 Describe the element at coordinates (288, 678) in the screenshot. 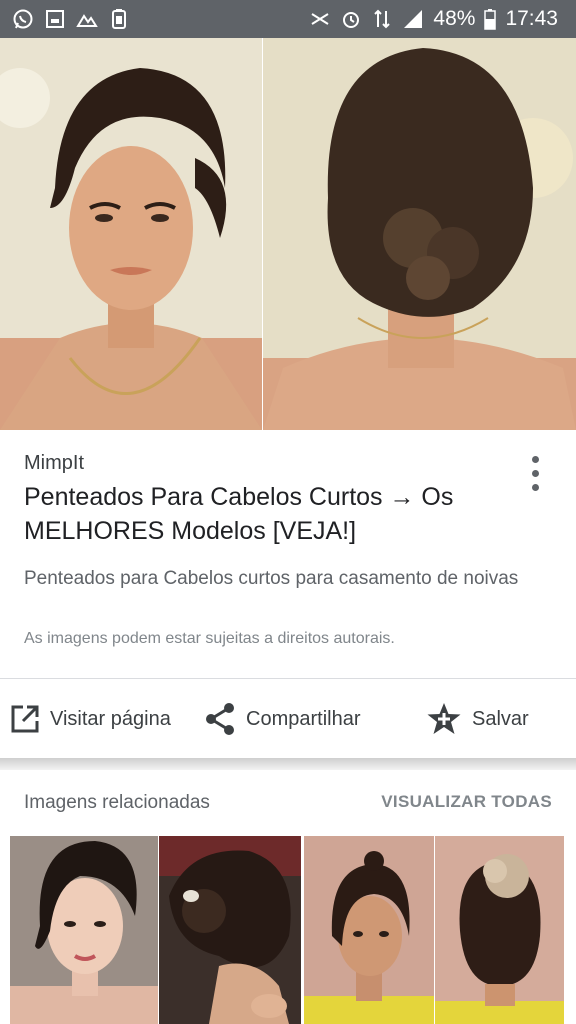

I see `divider` at that location.